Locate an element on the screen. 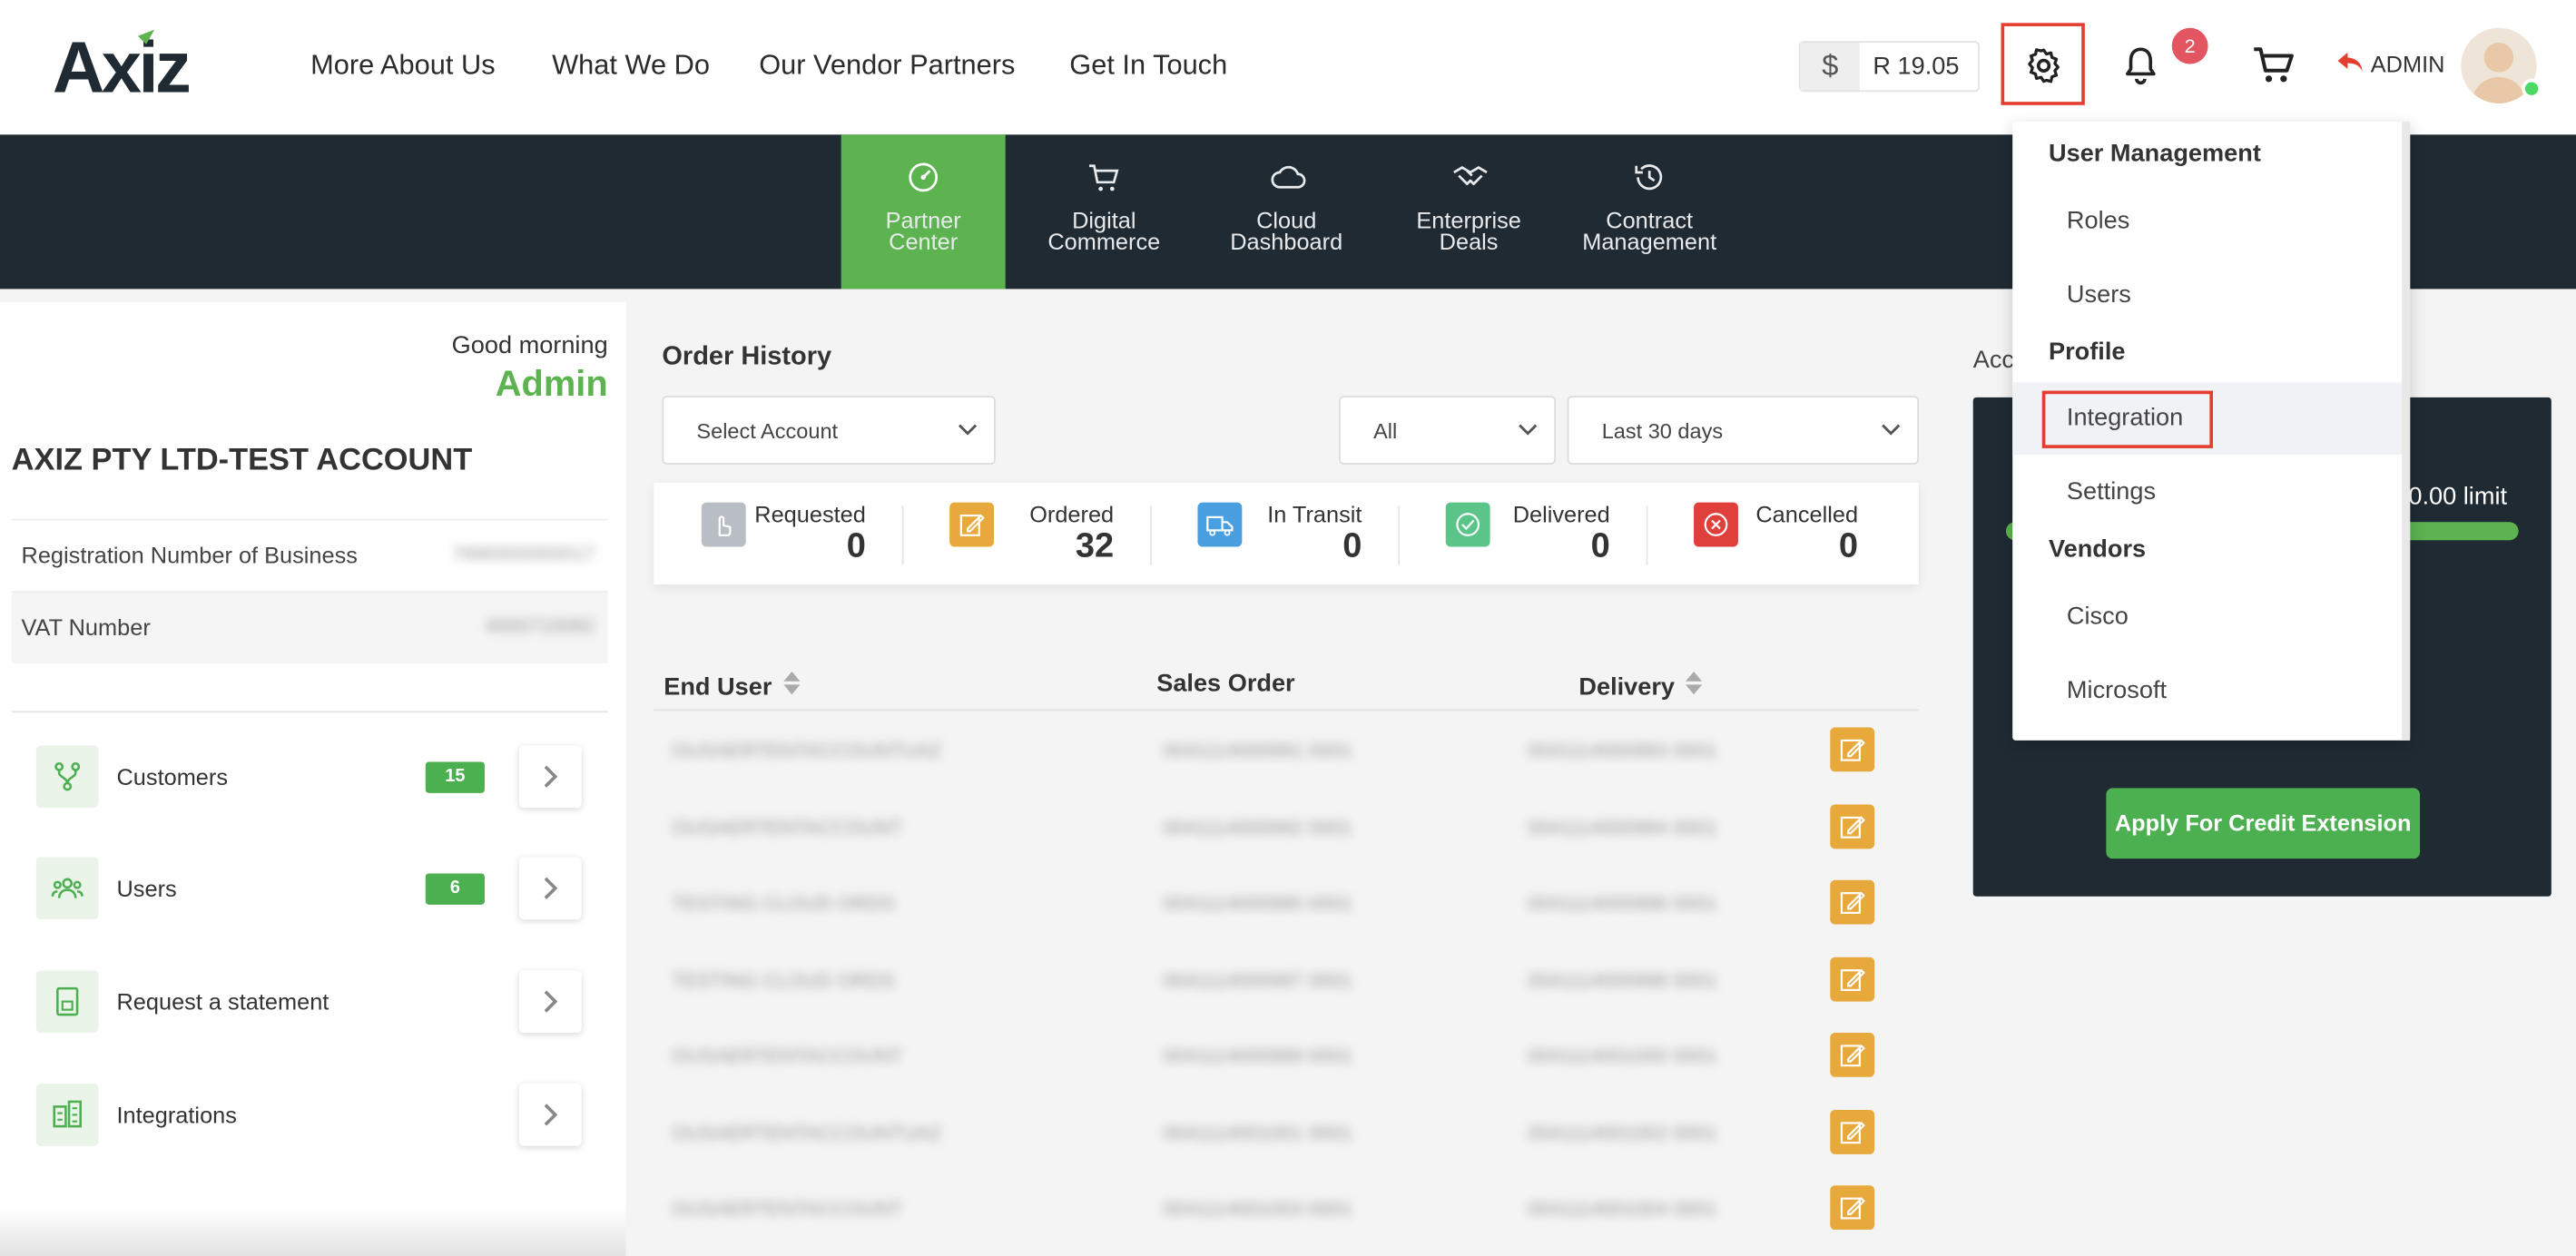 This screenshot has height=1256, width=2576. chevron-right-icon is located at coordinates (551, 1115).